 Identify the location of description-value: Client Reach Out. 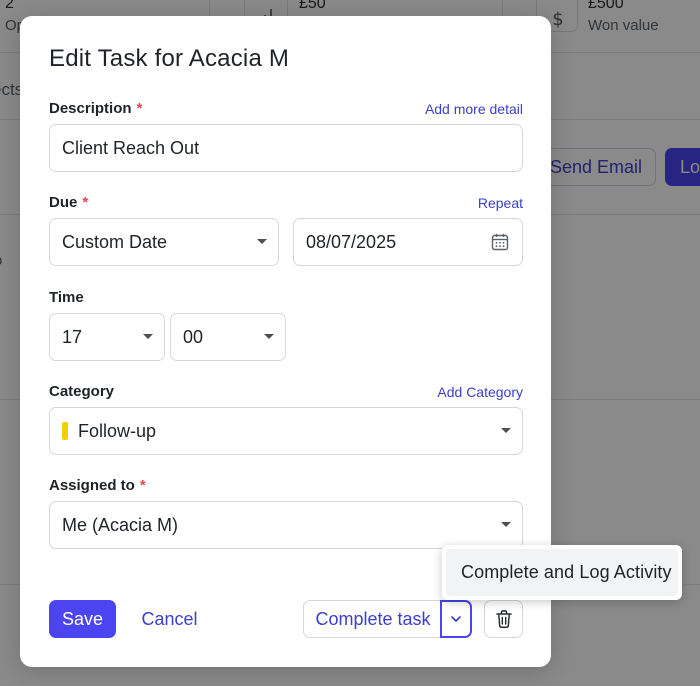
(131, 147).